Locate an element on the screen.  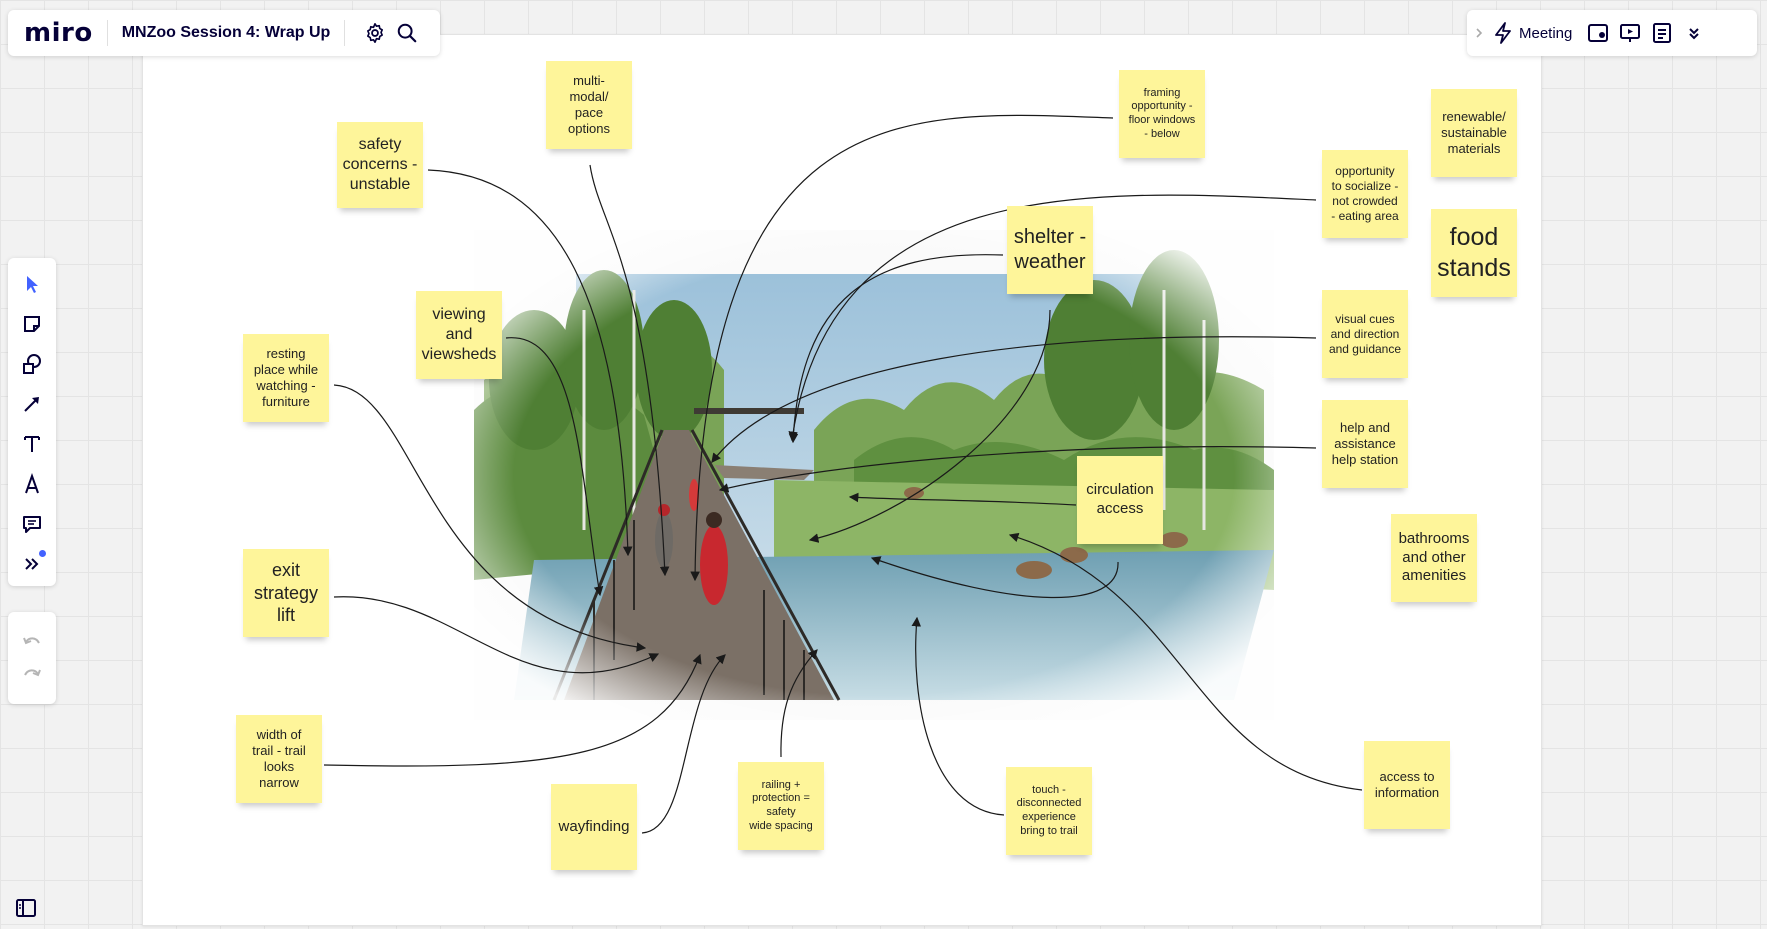
sticky-note-food-stands: food stands is located at coordinates (1474, 253).